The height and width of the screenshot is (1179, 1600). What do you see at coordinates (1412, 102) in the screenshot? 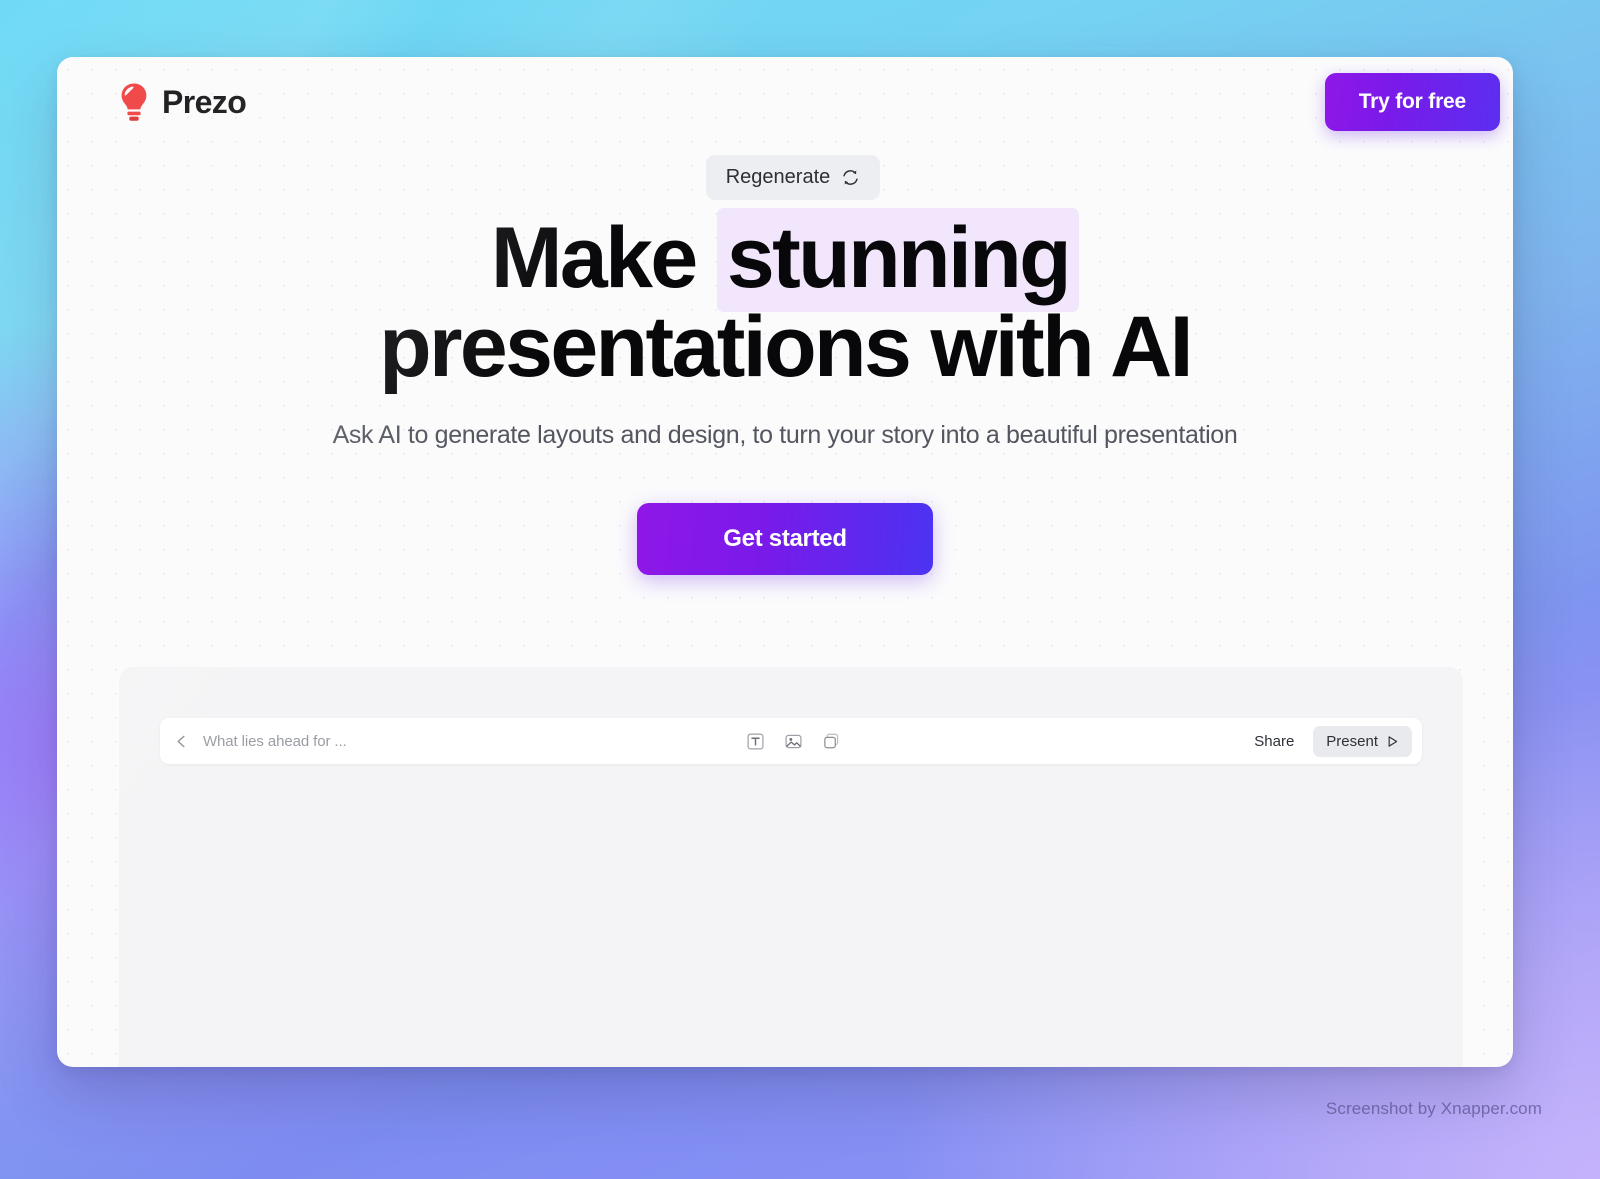
I see `try-for-free-button: Try for free` at bounding box center [1412, 102].